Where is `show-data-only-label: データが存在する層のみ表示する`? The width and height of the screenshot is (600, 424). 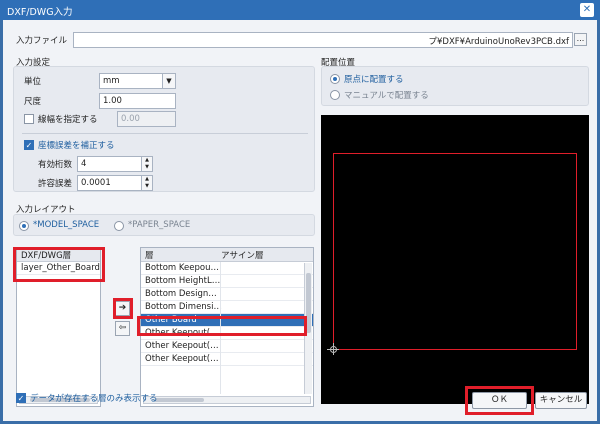
show-data-only-label: データが存在する層のみ表示する is located at coordinates (94, 399).